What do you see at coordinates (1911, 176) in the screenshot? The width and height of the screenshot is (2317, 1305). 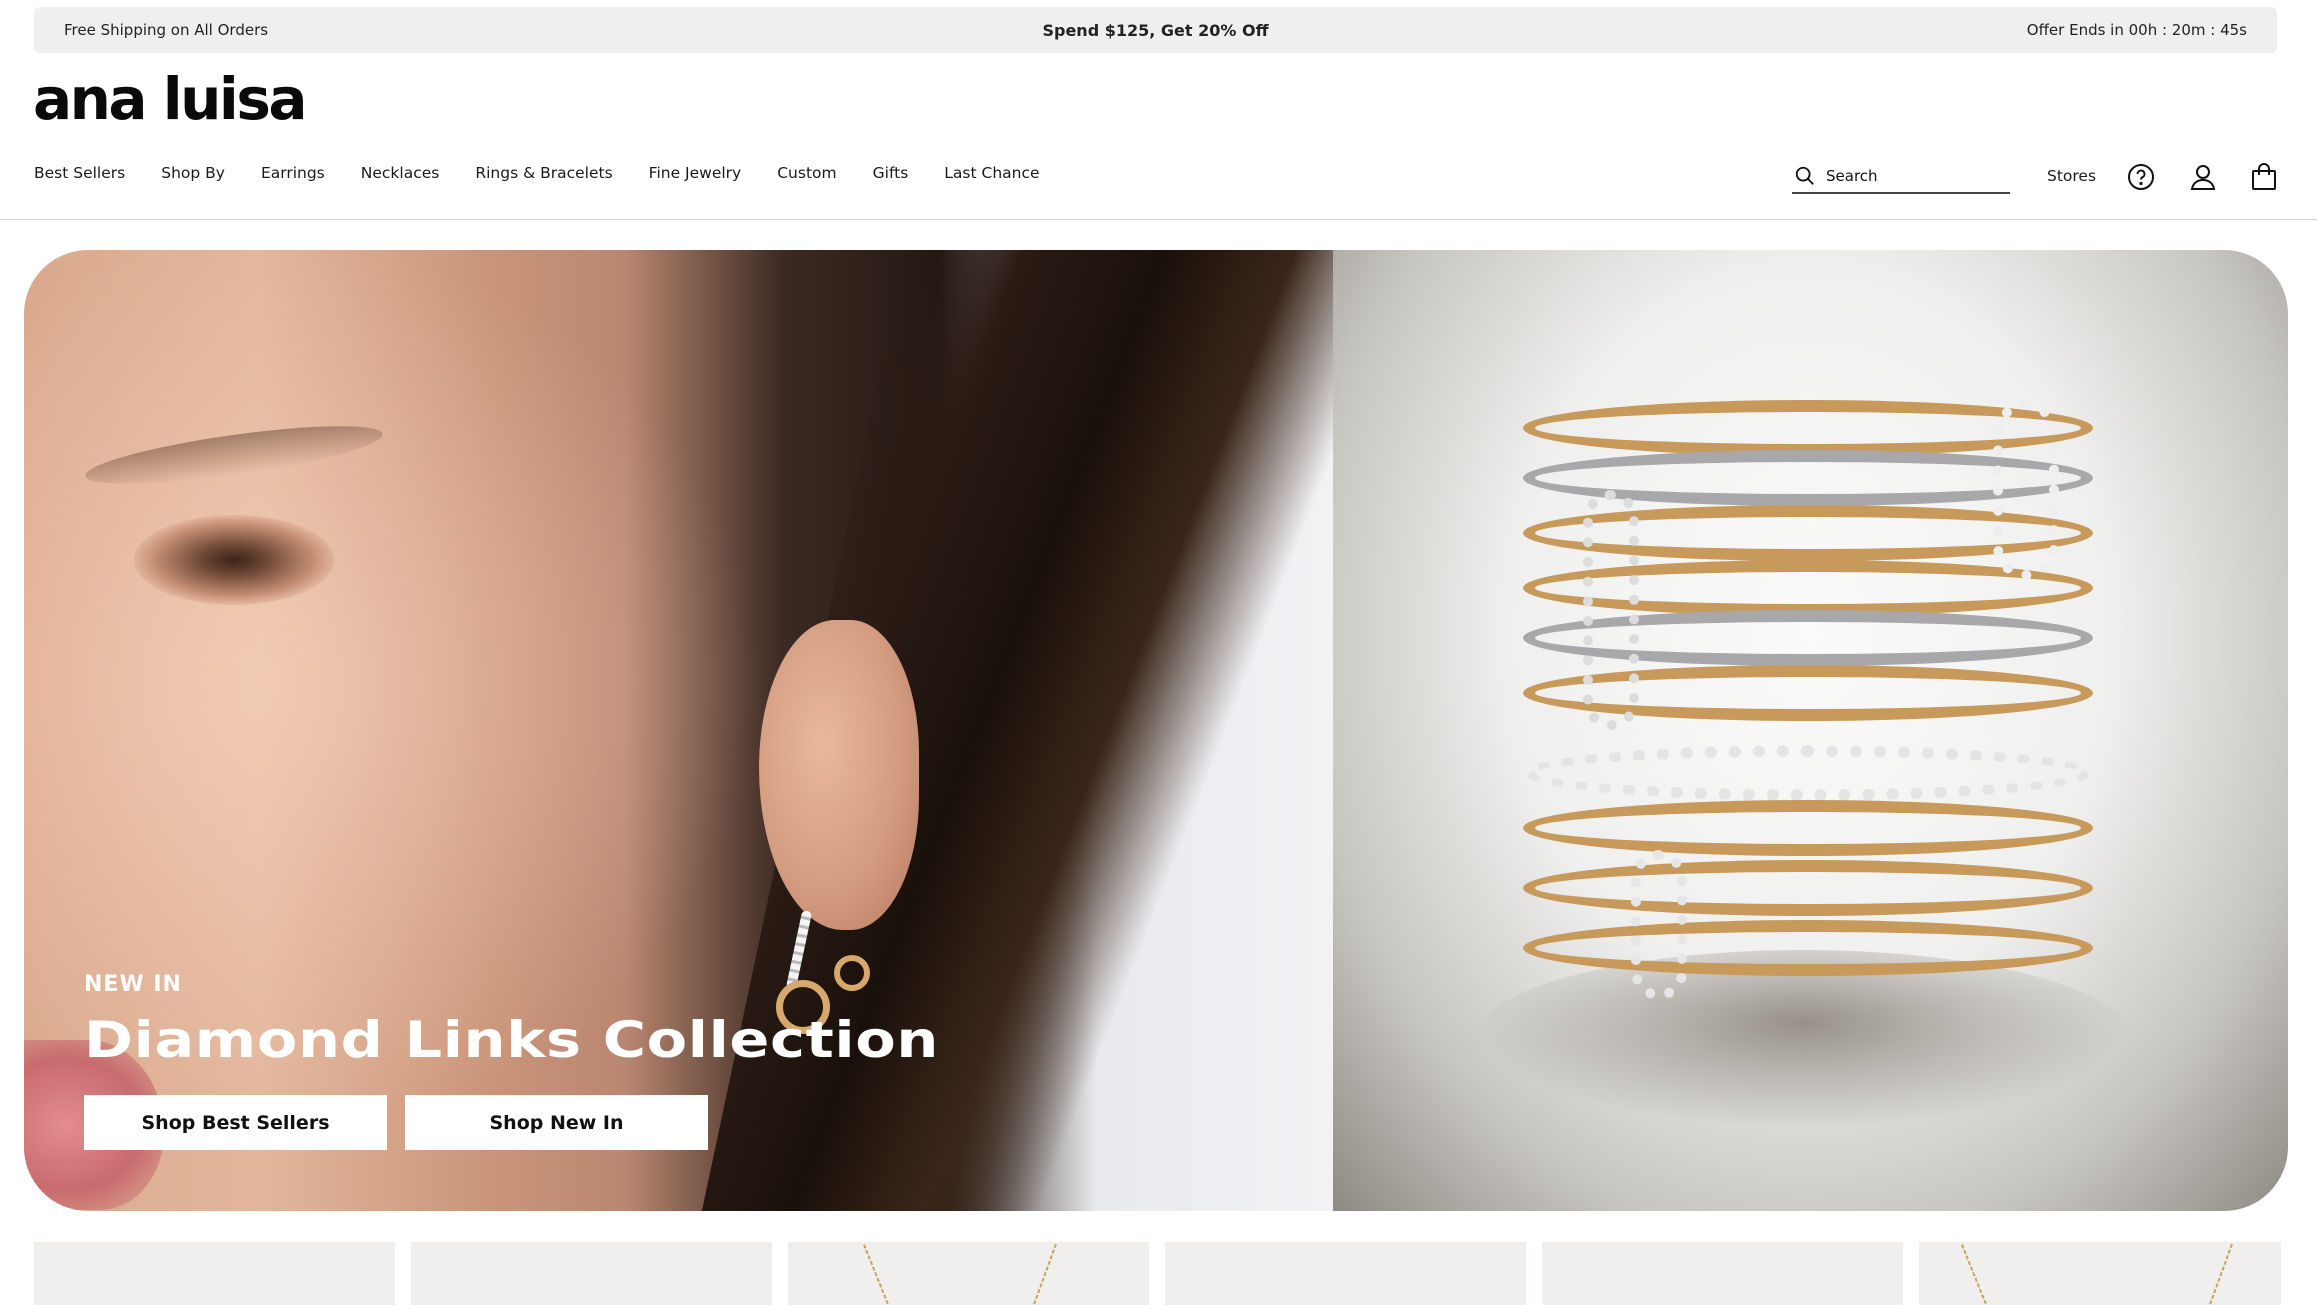 I see `search-input` at bounding box center [1911, 176].